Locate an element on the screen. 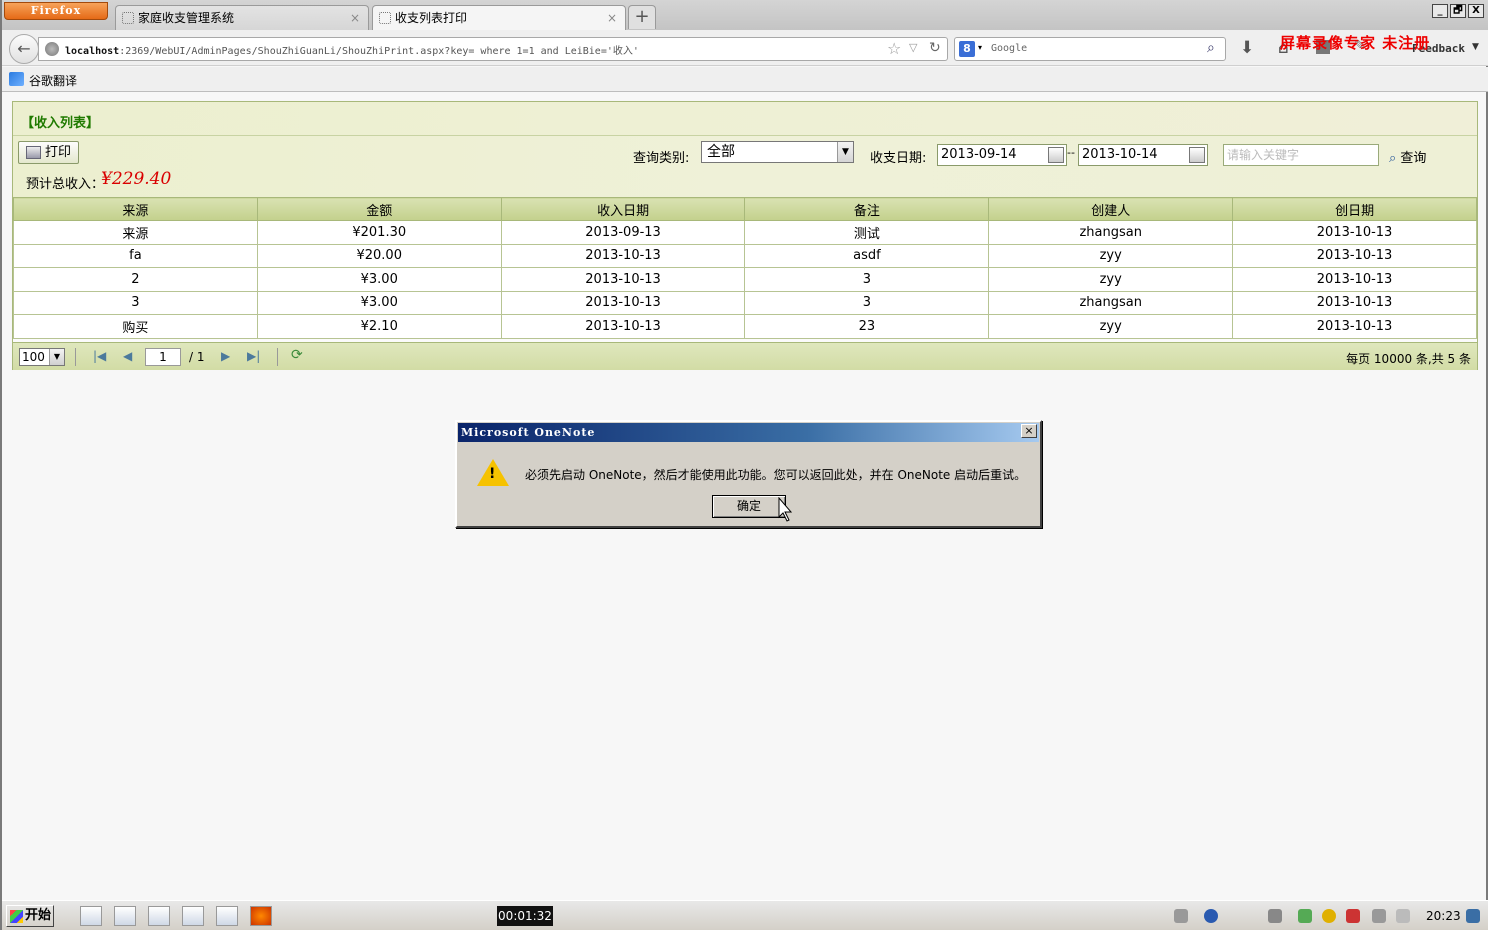 The height and width of the screenshot is (930, 1488). table-row: 来源 ¥201.30 2013-09-13 测试 zhangsan 2013-10-13 is located at coordinates (745, 232).